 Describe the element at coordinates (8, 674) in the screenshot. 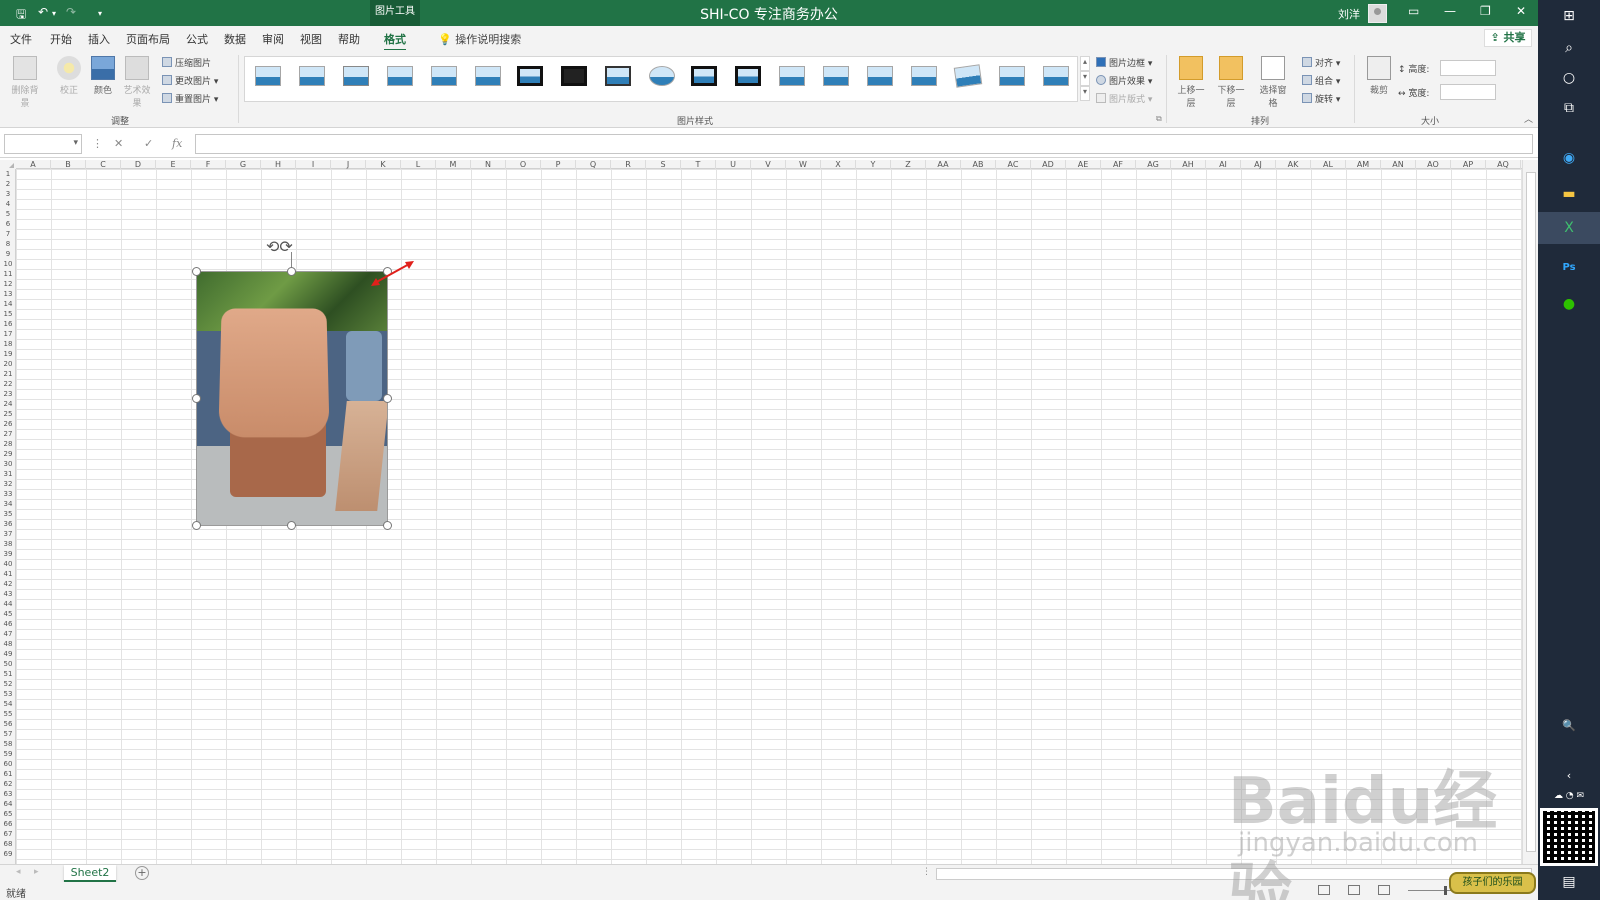

I see `row-label: 51` at that location.